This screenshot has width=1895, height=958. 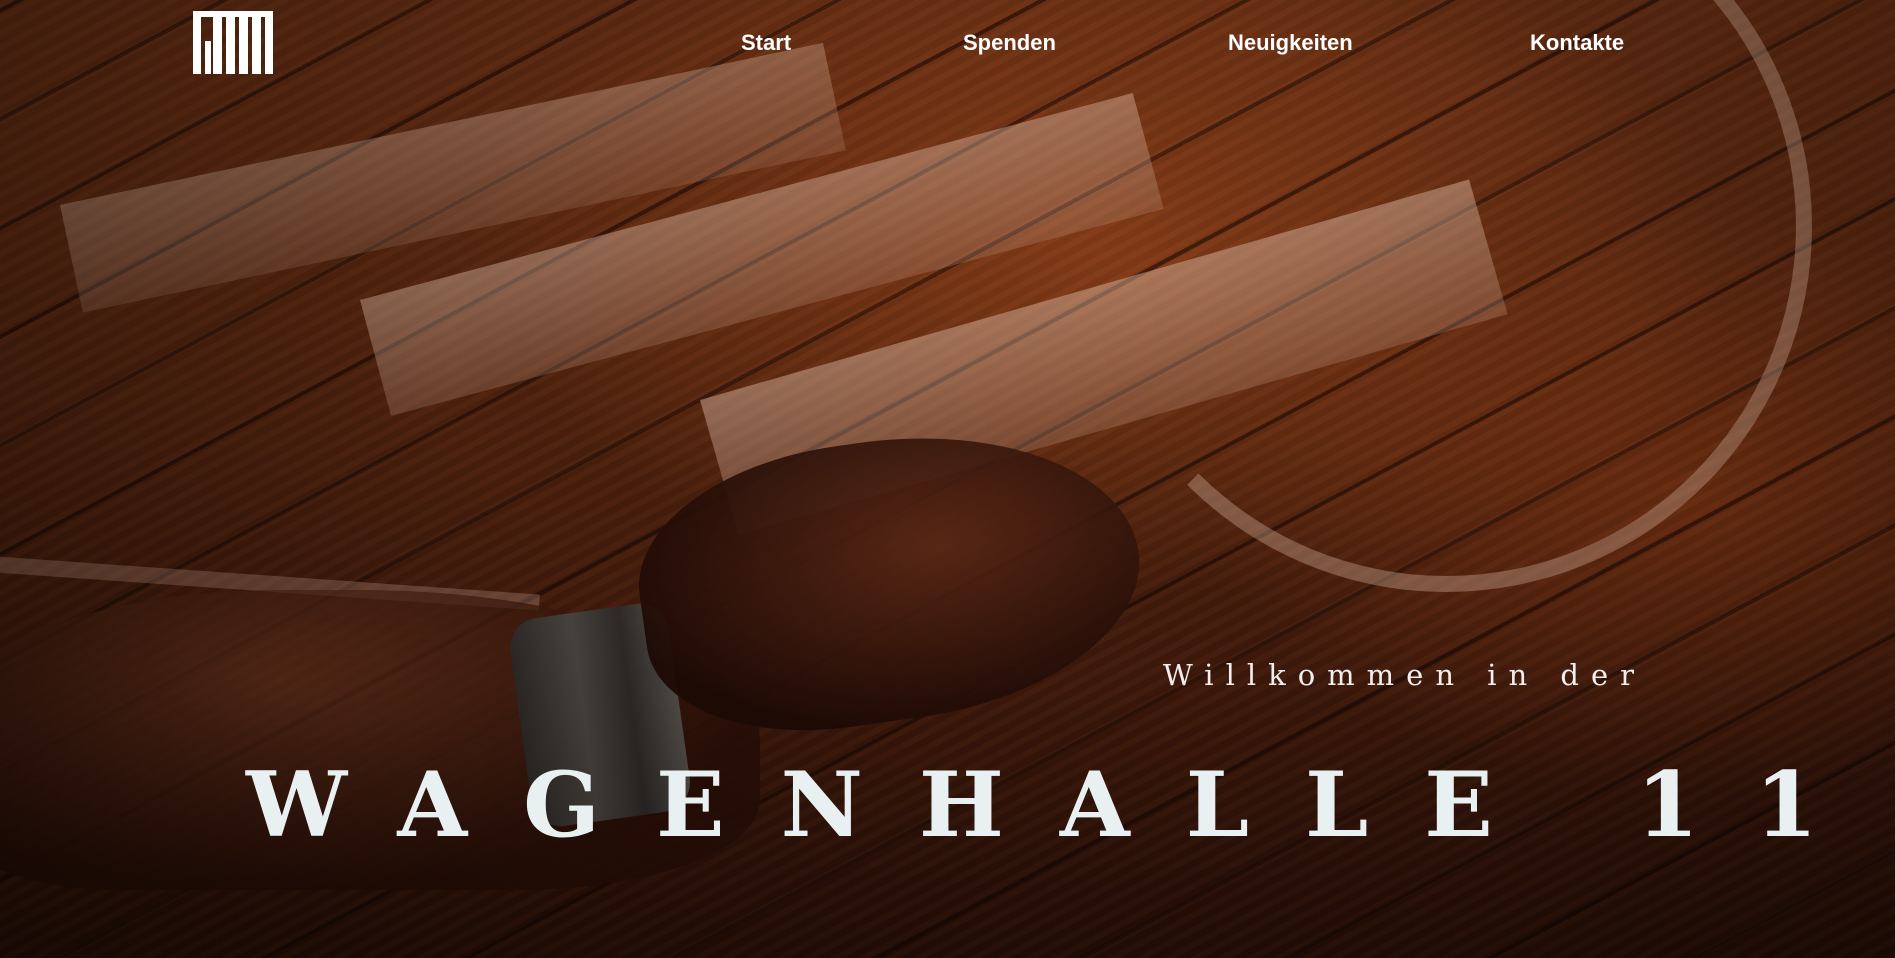 I want to click on hero-title: WAGENHALLE 11, so click(x=1060, y=805).